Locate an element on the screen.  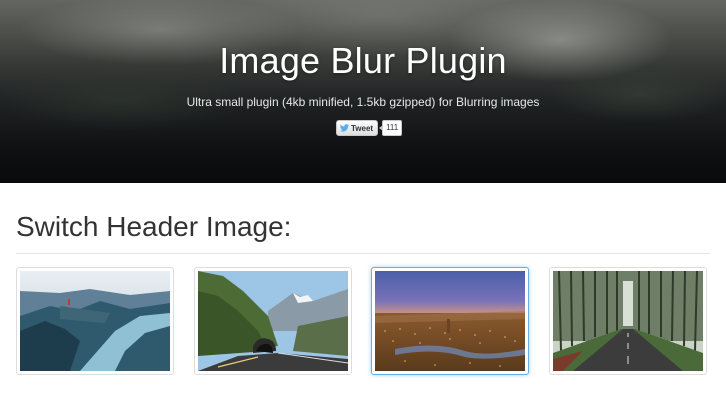
tweet-count-badge: 111 is located at coordinates (391, 128).